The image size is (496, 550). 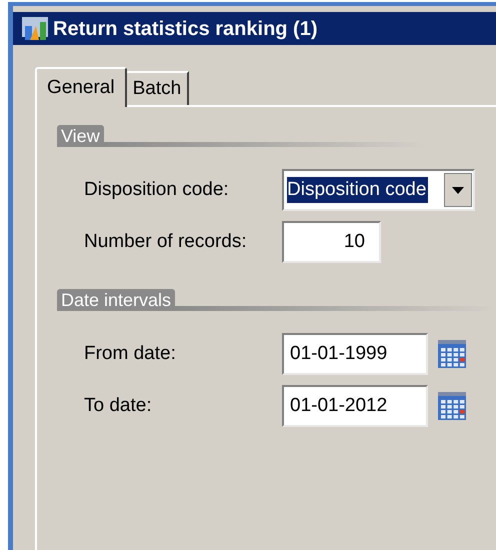 I want to click on field-label: To date:, so click(x=118, y=406).